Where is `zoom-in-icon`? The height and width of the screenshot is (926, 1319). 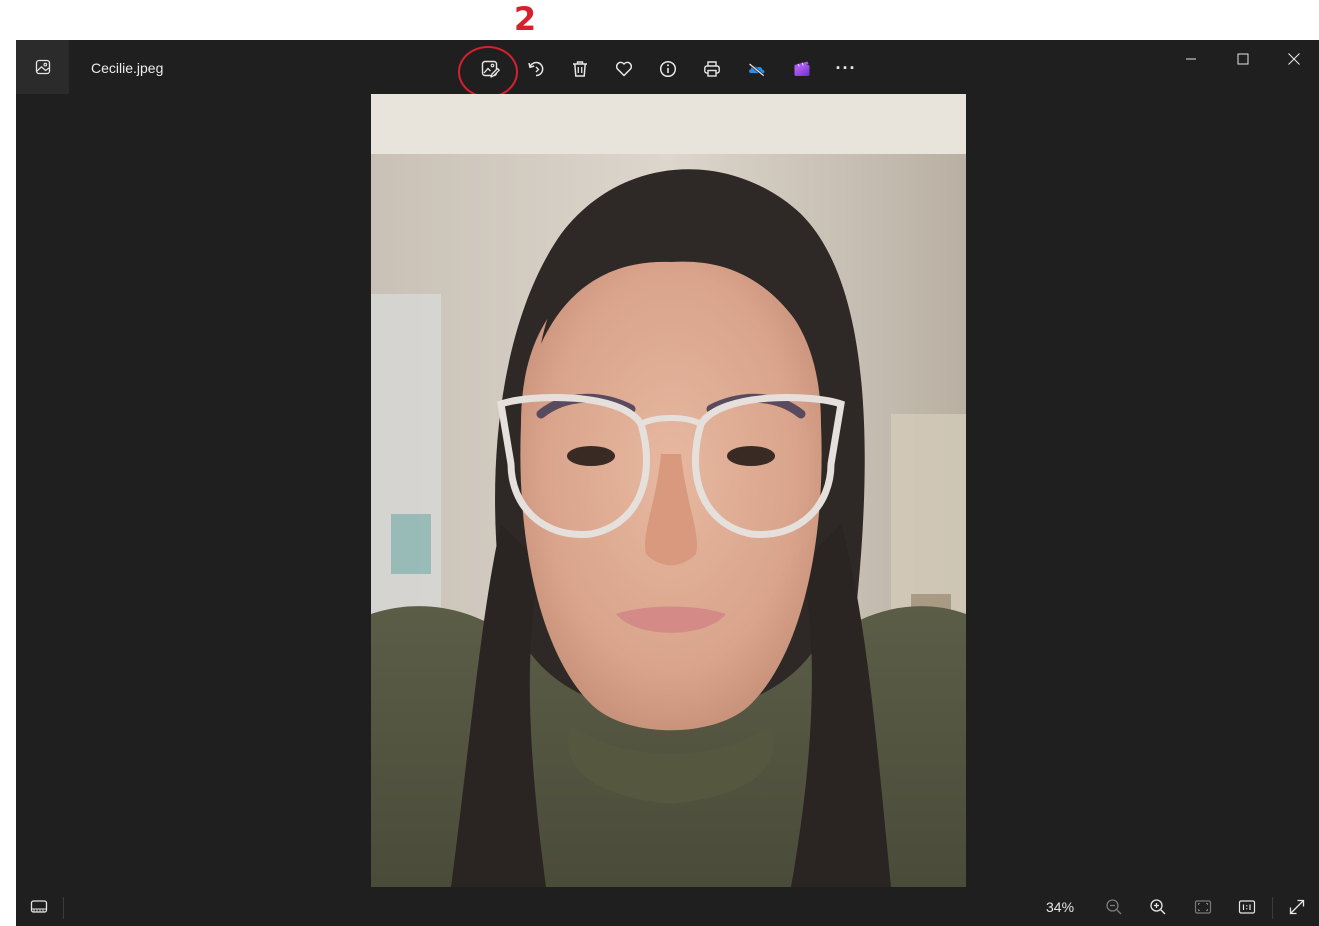 zoom-in-icon is located at coordinates (1158, 907).